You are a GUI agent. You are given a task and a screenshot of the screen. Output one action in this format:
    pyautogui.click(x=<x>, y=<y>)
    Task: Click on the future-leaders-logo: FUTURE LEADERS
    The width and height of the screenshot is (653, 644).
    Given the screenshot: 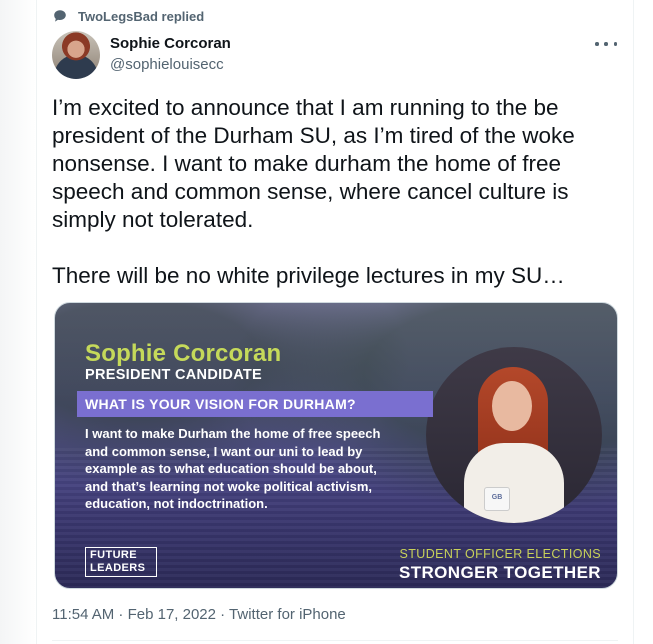 What is the action you would take?
    pyautogui.click(x=121, y=562)
    